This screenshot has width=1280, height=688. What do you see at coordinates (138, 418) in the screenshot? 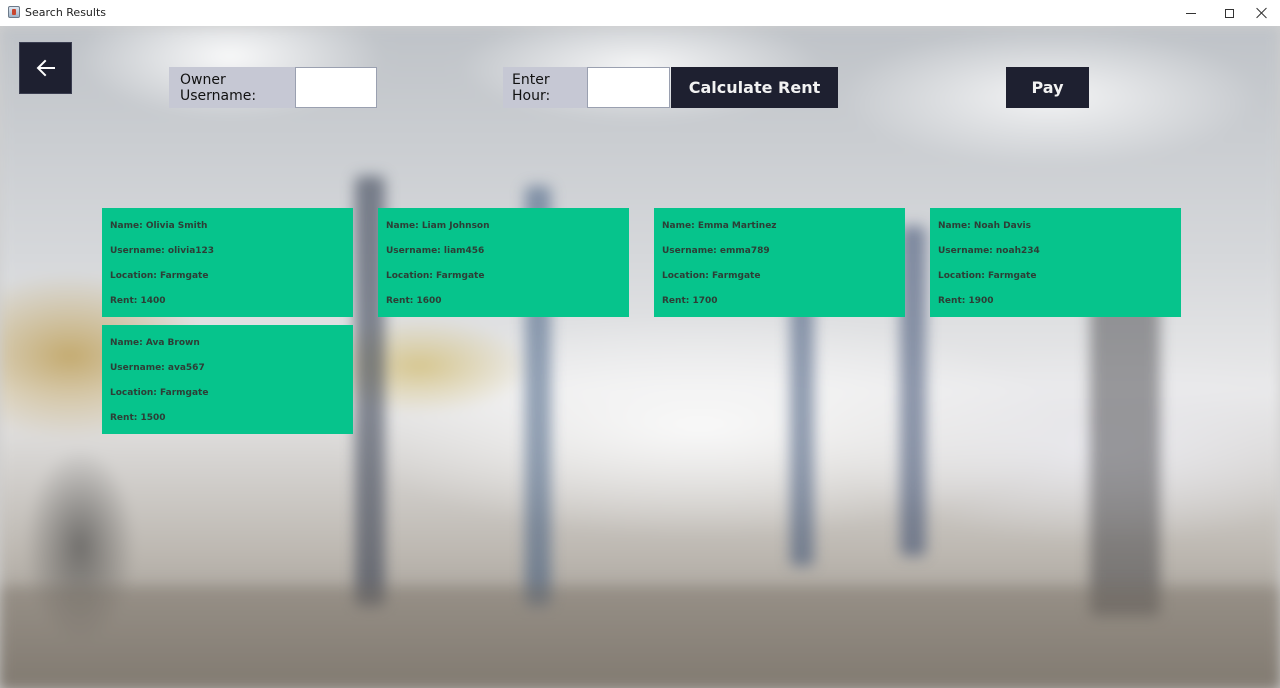
I see `card-rent: Rent: 1500` at bounding box center [138, 418].